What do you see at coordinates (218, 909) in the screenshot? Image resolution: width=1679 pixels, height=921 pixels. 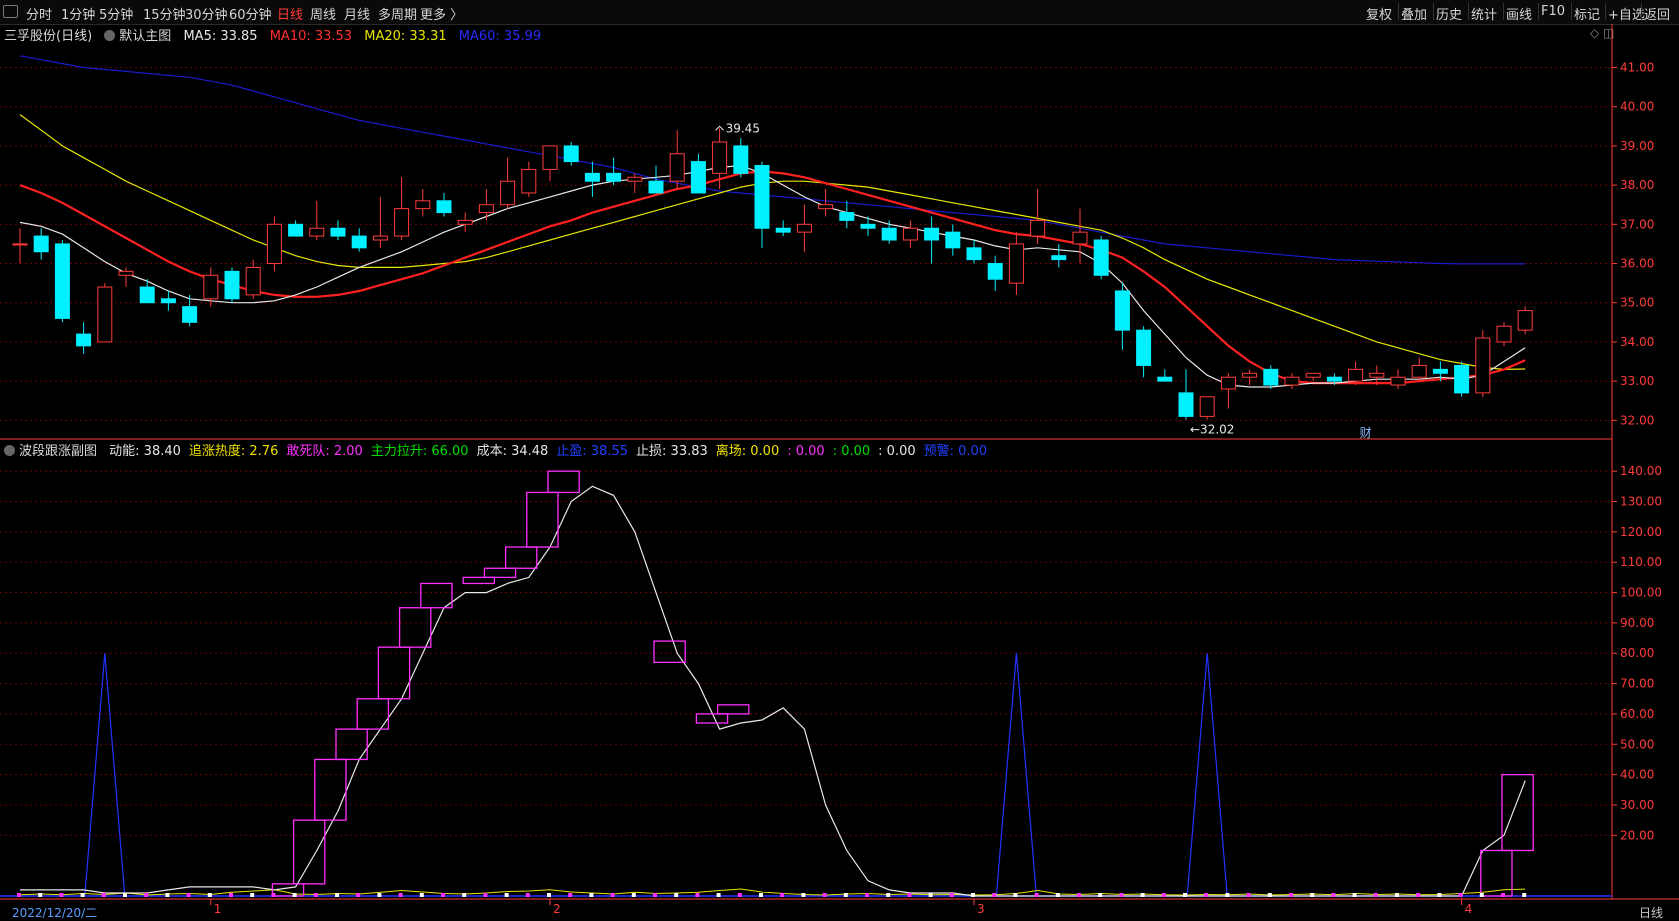 I see `date-tick-label: 1` at bounding box center [218, 909].